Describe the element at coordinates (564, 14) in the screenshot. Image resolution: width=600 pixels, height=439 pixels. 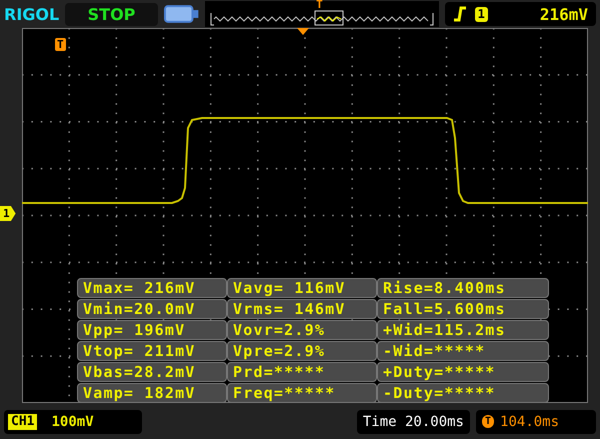
I see `trigger-level: 216mV` at that location.